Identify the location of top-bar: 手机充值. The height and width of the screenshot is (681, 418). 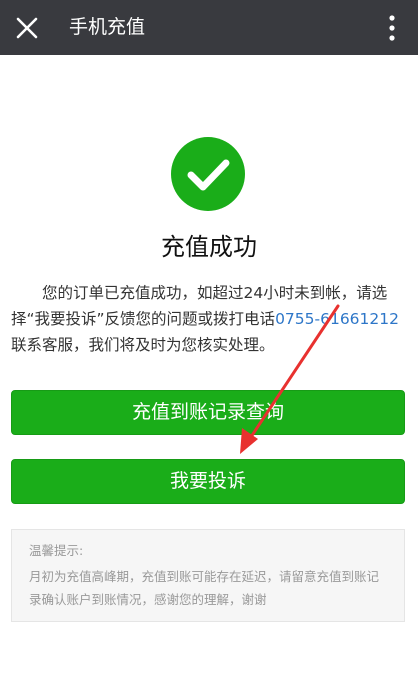
(209, 27).